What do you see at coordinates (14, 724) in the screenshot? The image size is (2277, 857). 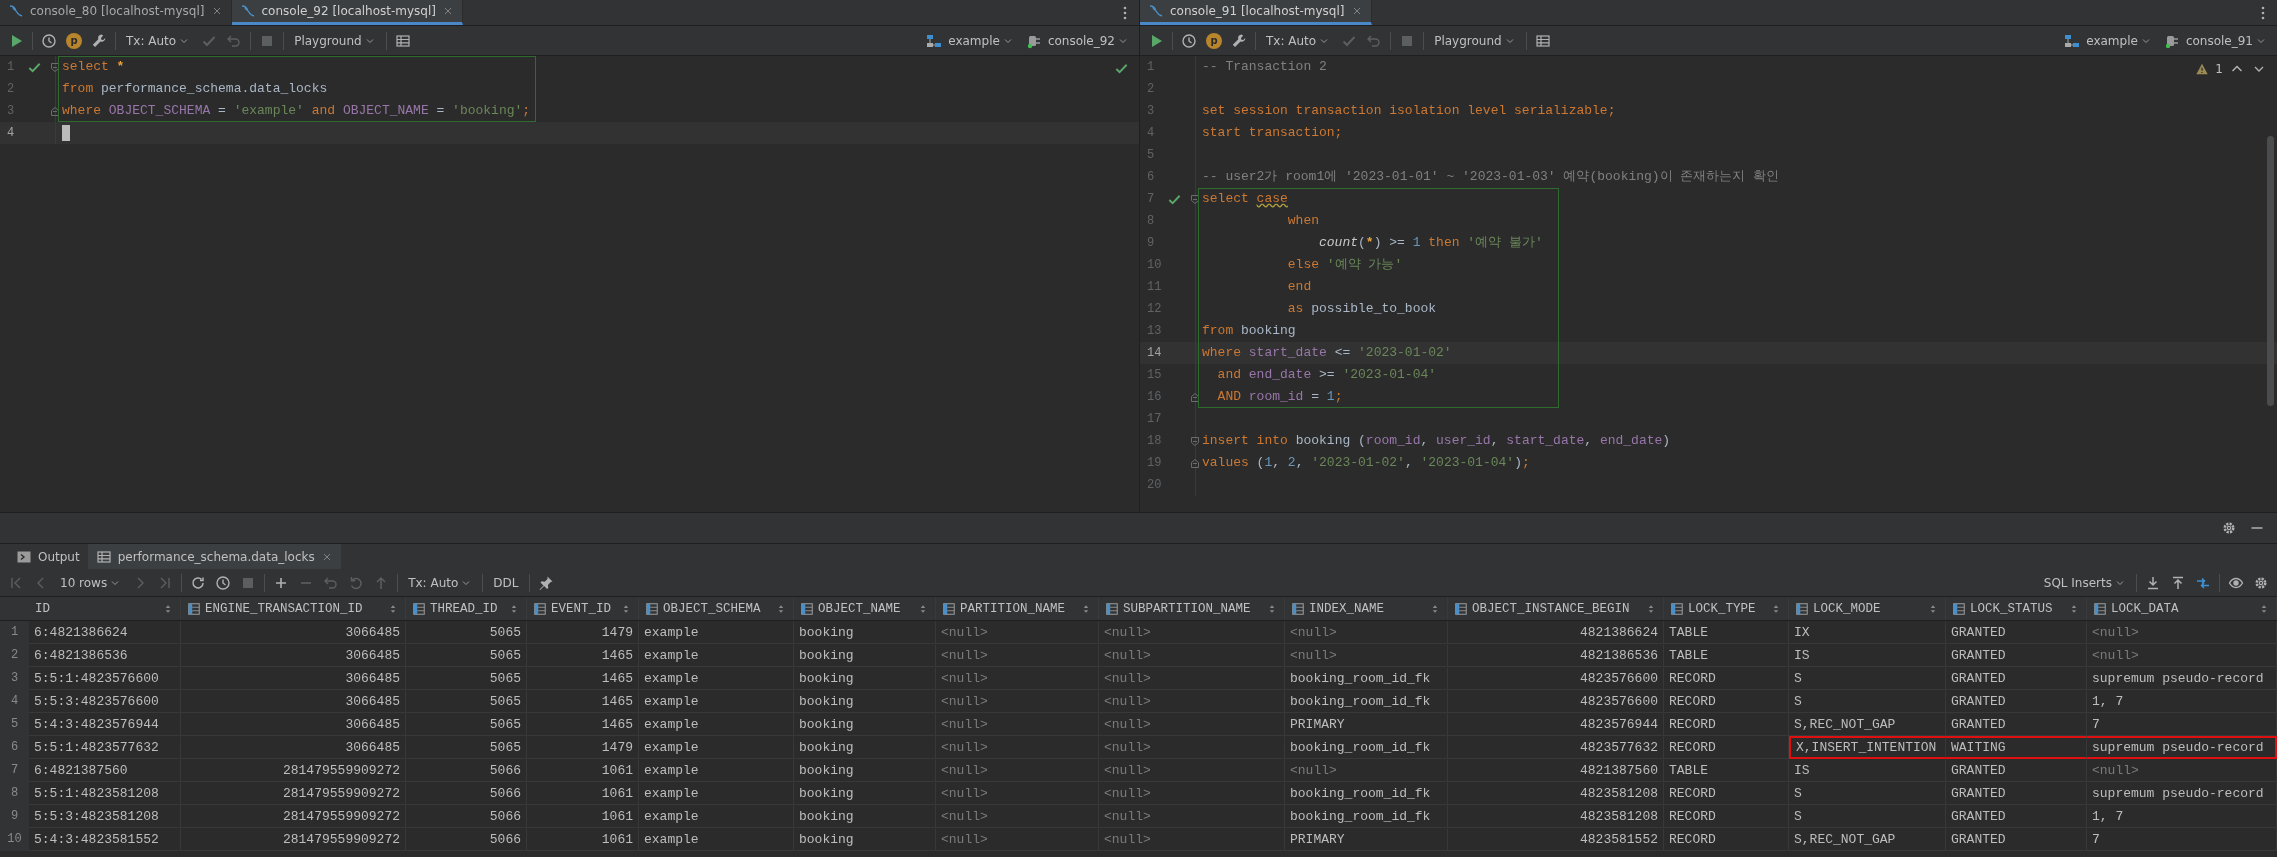 I see `row-number: 5` at bounding box center [14, 724].